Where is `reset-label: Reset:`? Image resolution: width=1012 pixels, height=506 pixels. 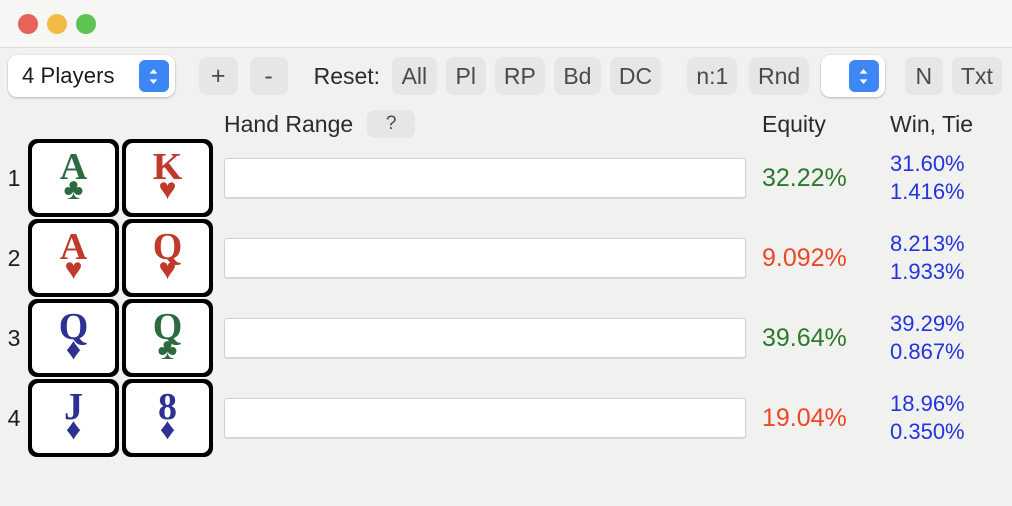
reset-label: Reset: is located at coordinates (347, 75).